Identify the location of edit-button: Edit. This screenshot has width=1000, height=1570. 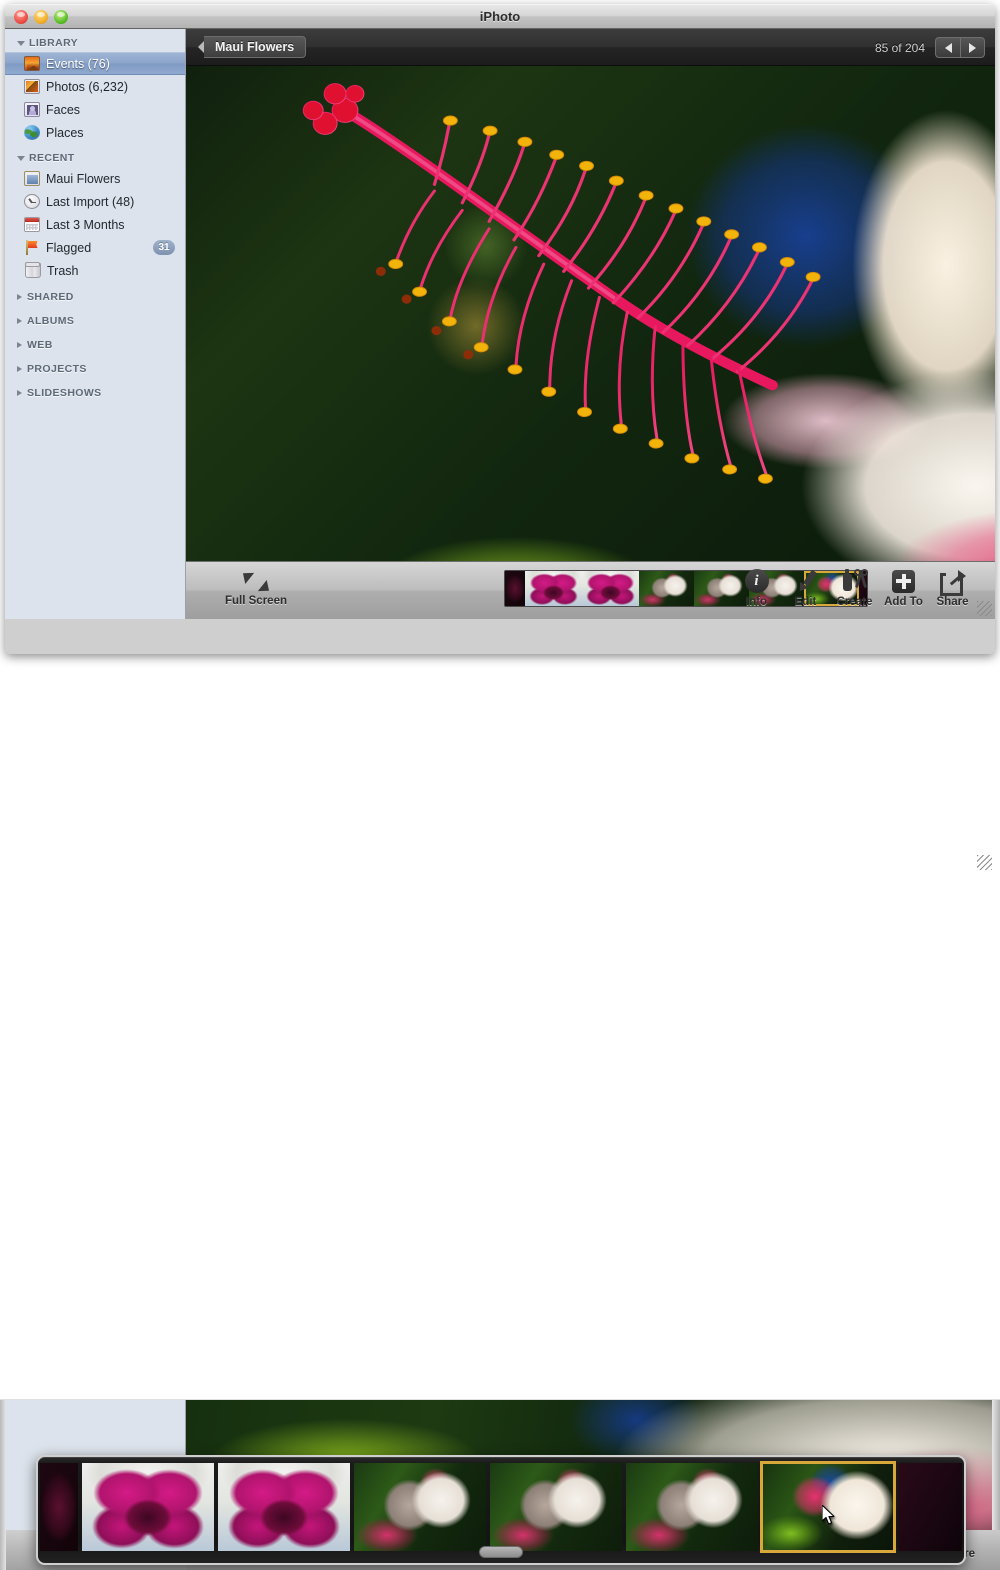
(805, 588).